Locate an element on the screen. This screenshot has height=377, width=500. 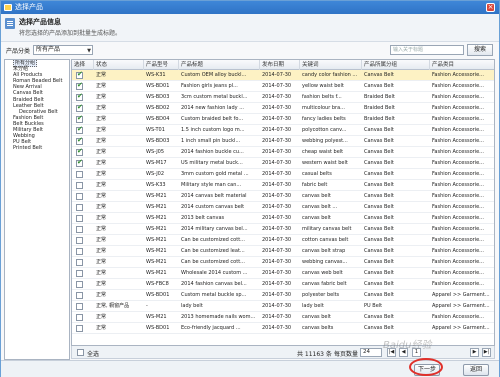
tree-item-label: PU Belt is located at coordinates (22, 142).